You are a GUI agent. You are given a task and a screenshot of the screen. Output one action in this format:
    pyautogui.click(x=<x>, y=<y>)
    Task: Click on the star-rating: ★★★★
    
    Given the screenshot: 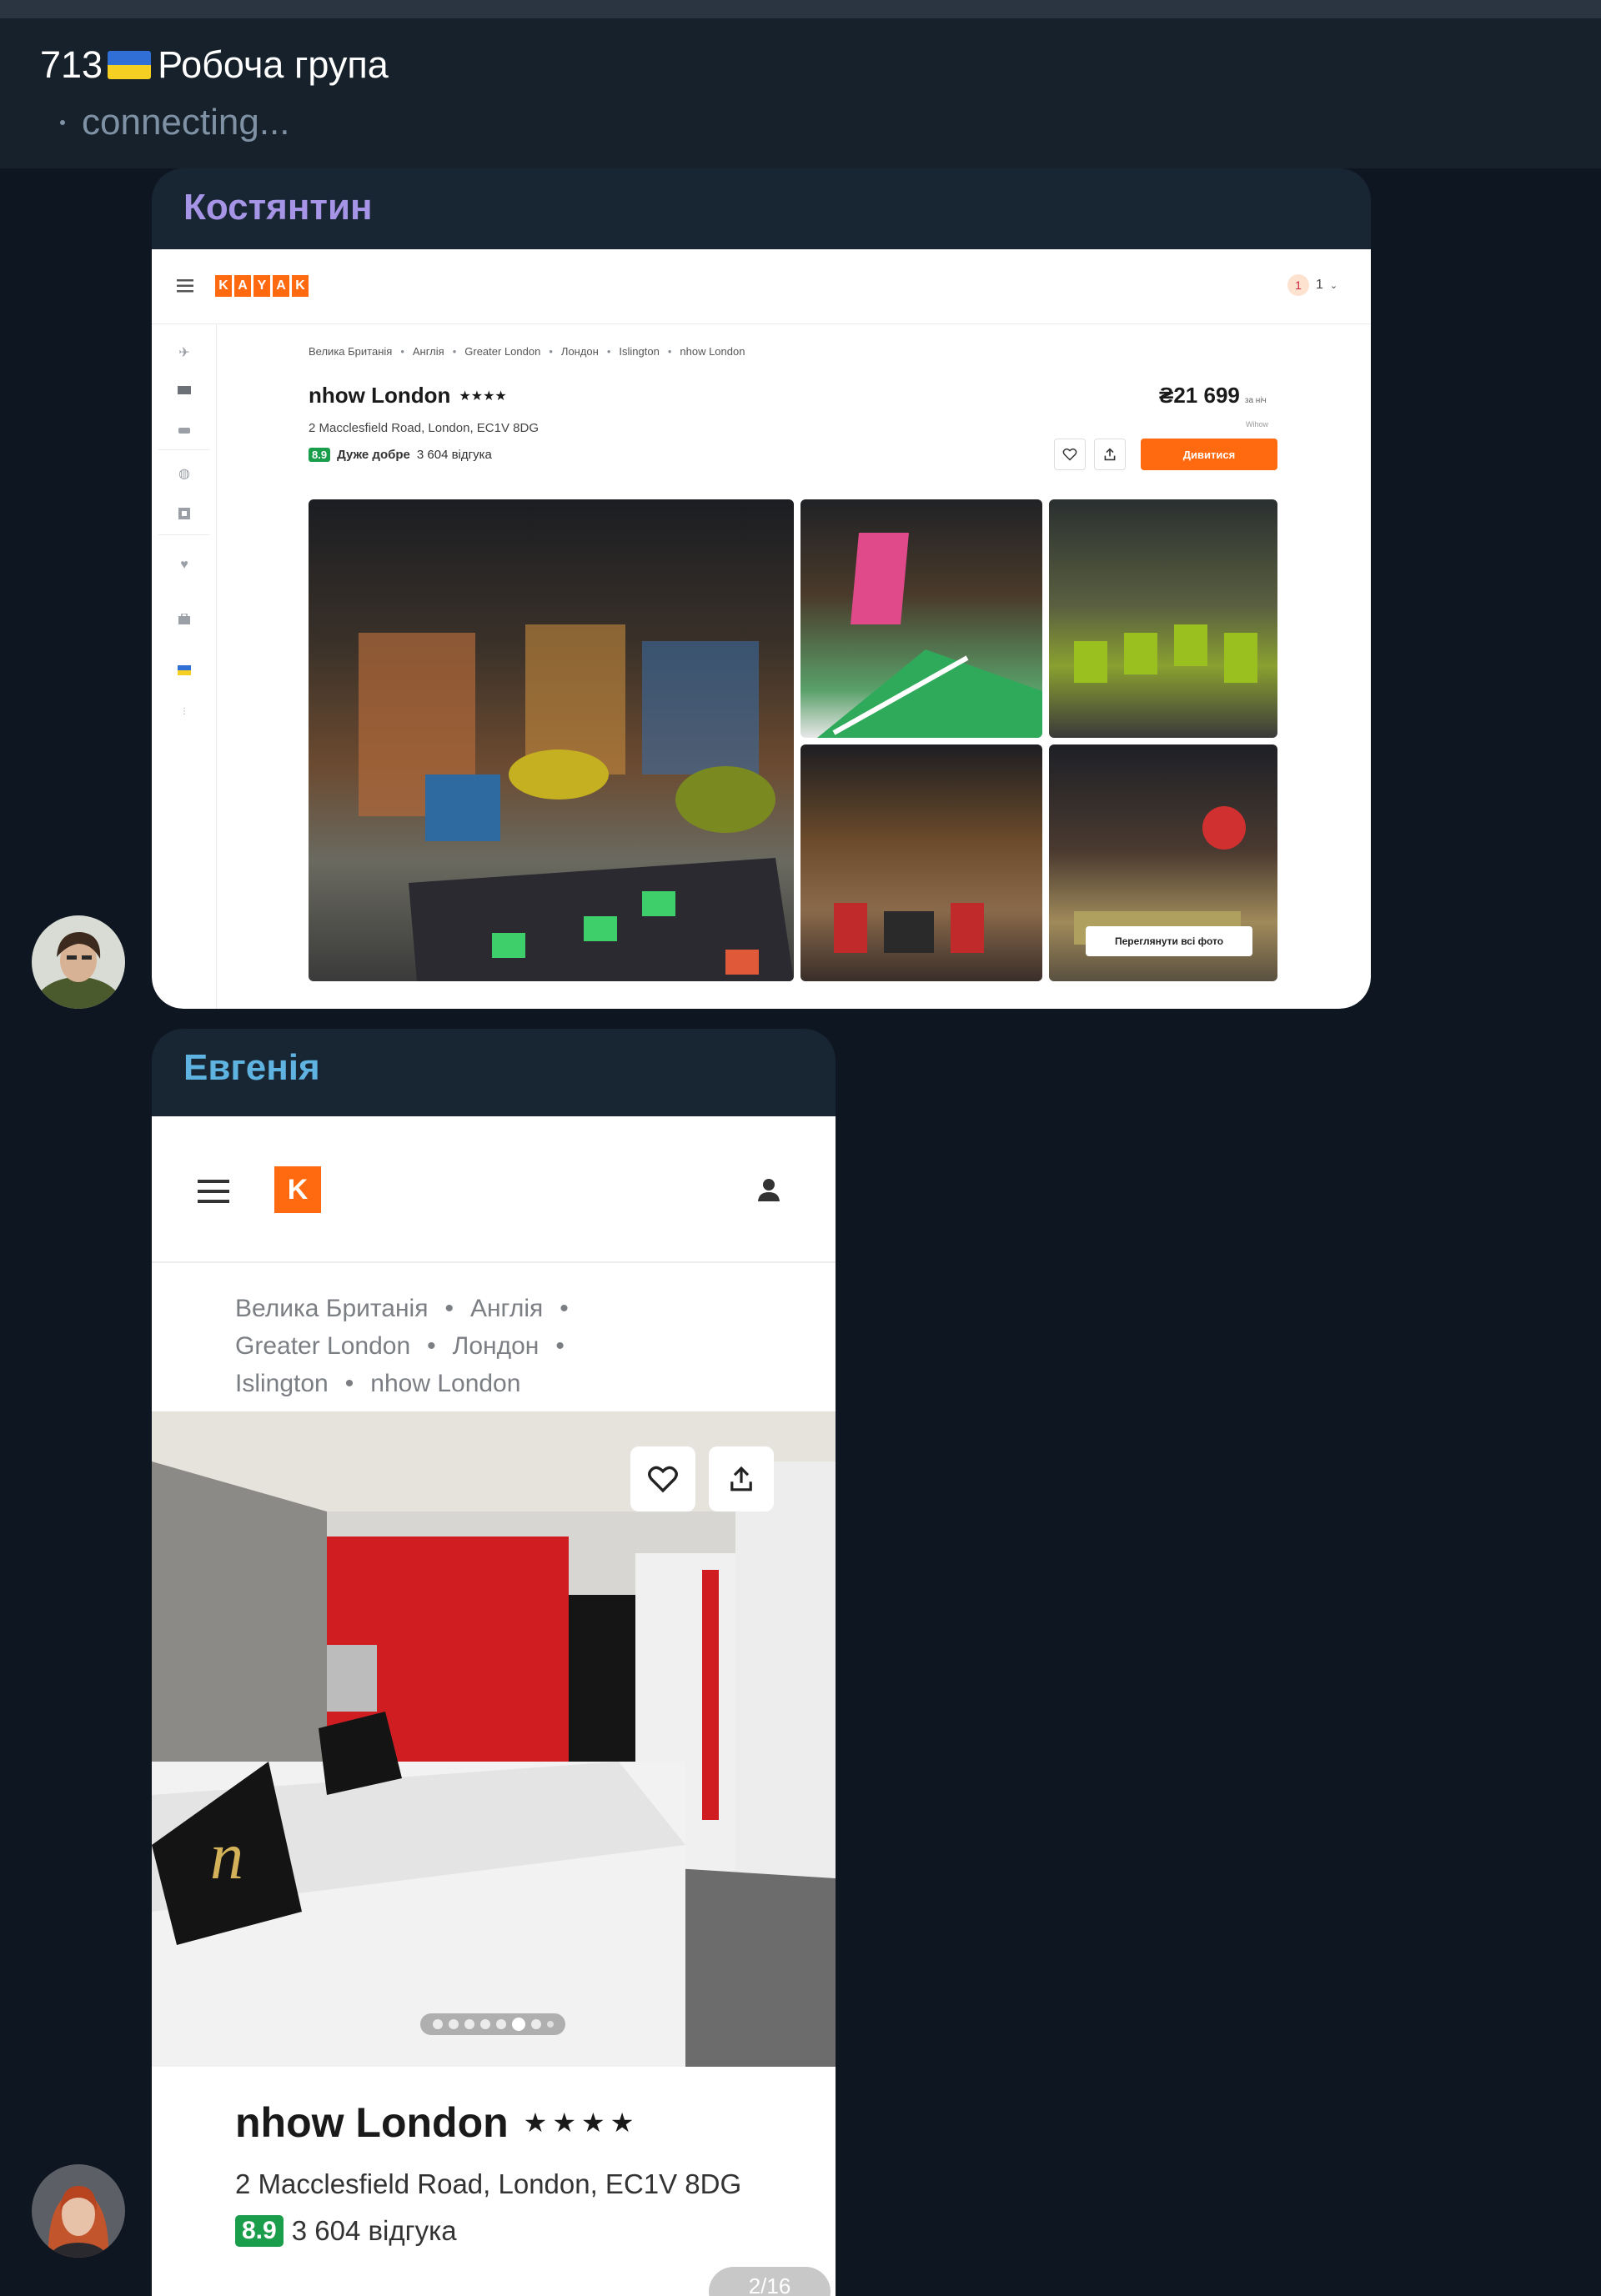 What is the action you would take?
    pyautogui.click(x=581, y=2123)
    